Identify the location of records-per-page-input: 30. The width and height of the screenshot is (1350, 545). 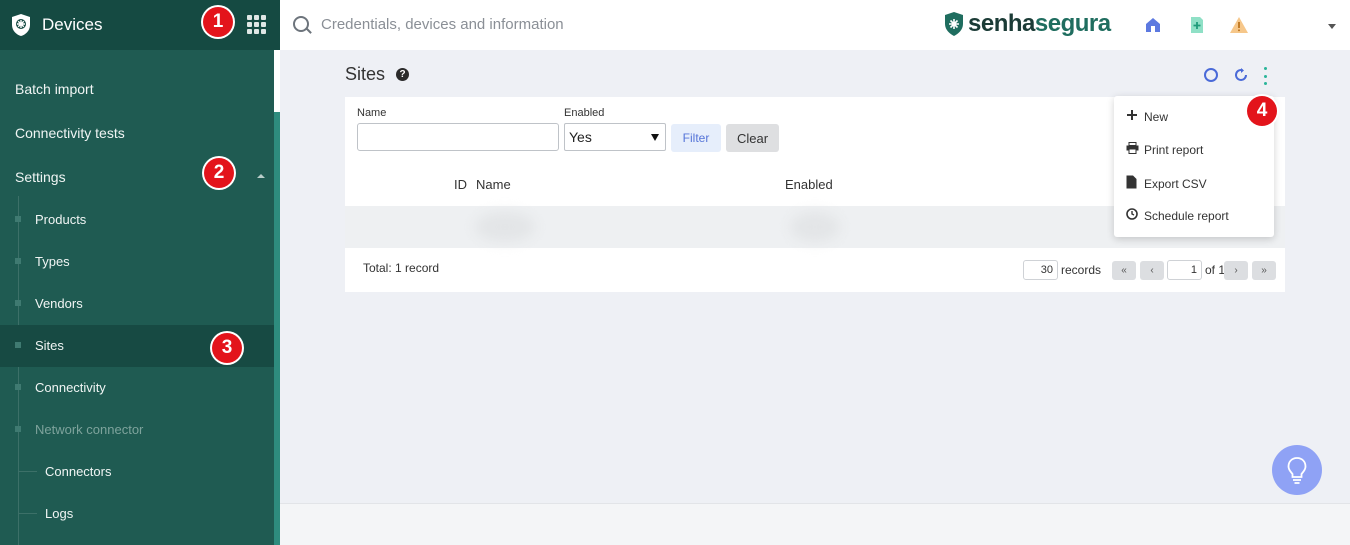
(1040, 270).